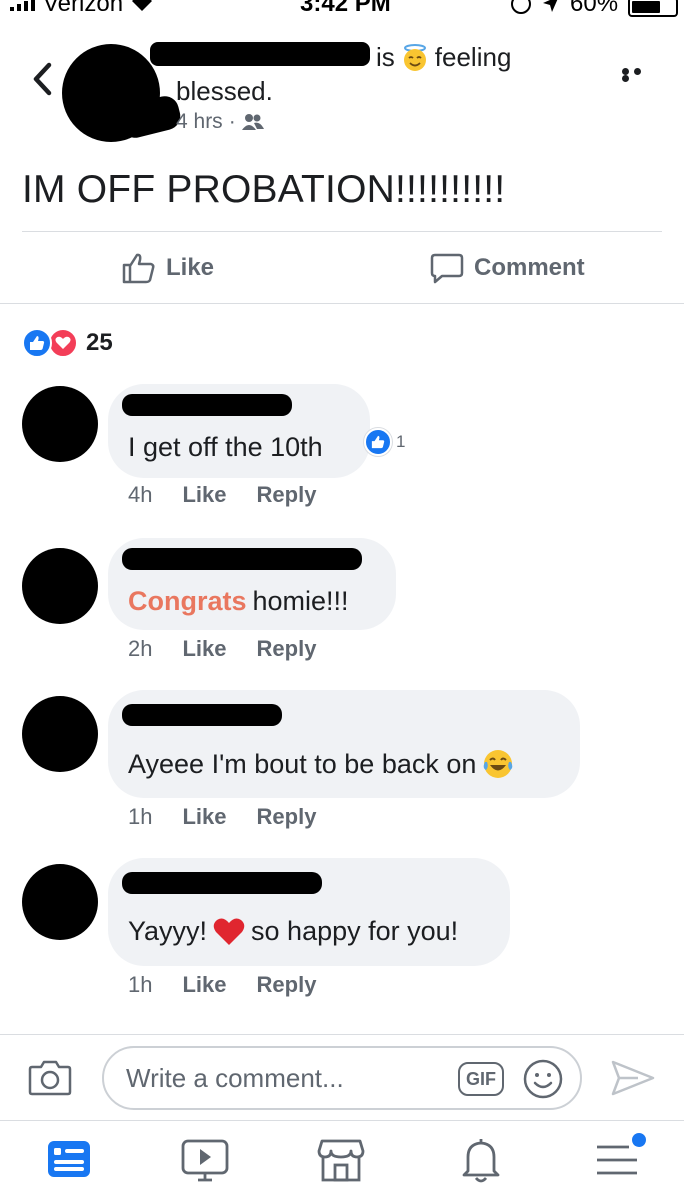  I want to click on comment-meta: 4h Like Reply, so click(222, 495).